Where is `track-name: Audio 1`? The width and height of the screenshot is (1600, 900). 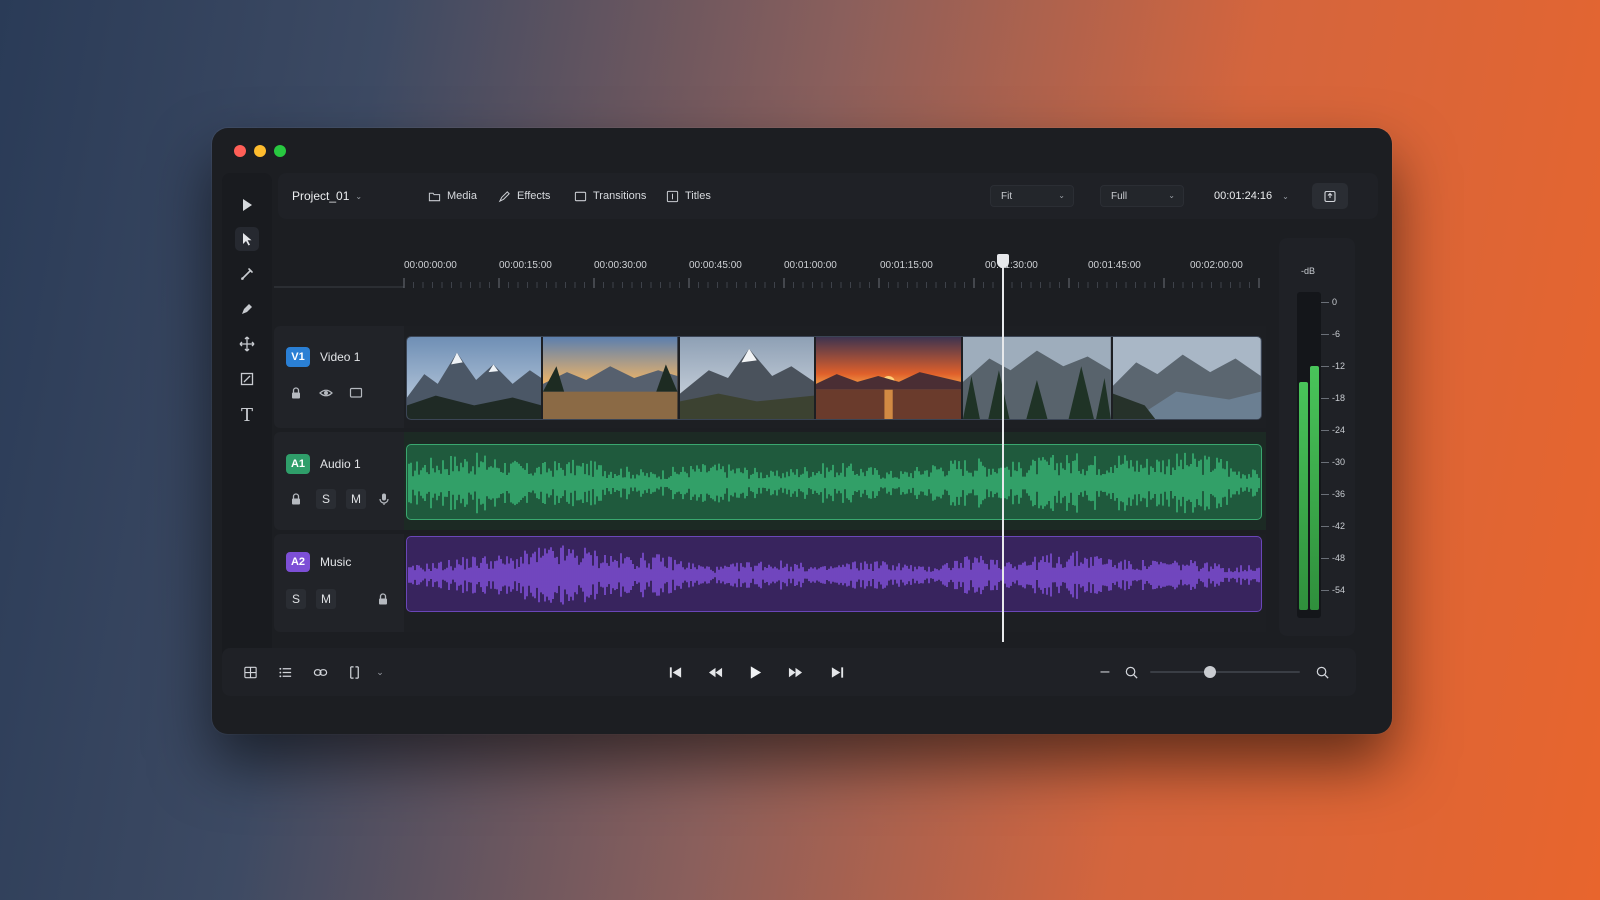
track-name: Audio 1 is located at coordinates (340, 464).